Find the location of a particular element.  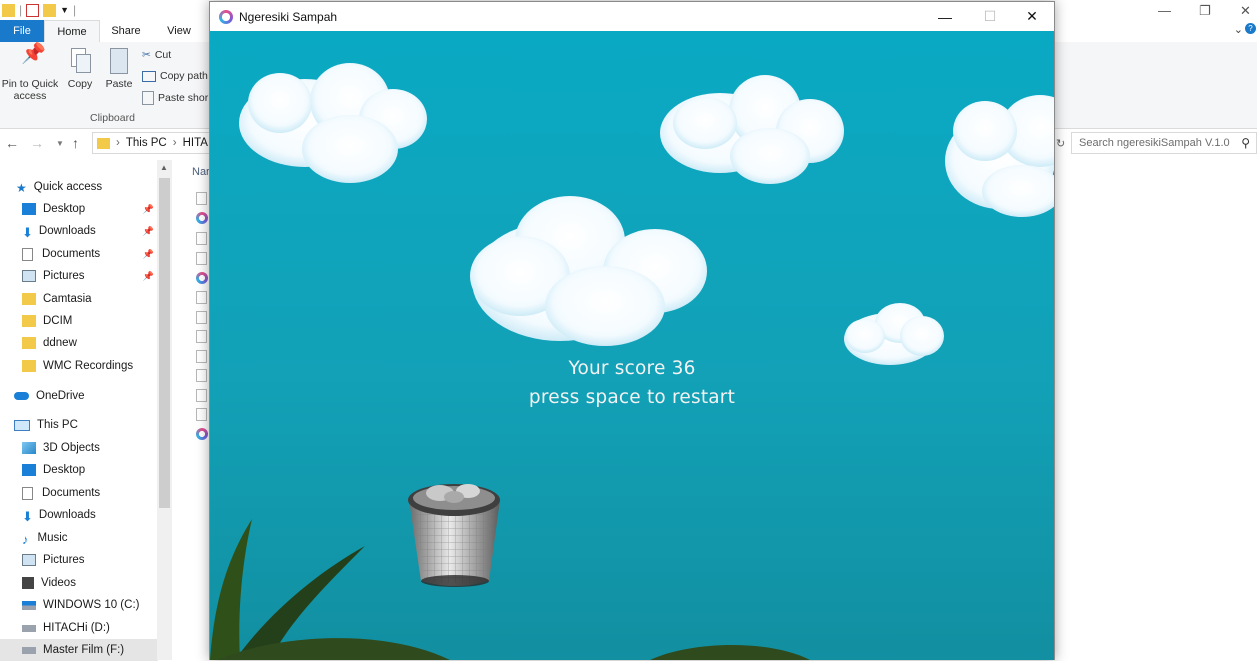

nav-label: ddnew is located at coordinates (60, 343).